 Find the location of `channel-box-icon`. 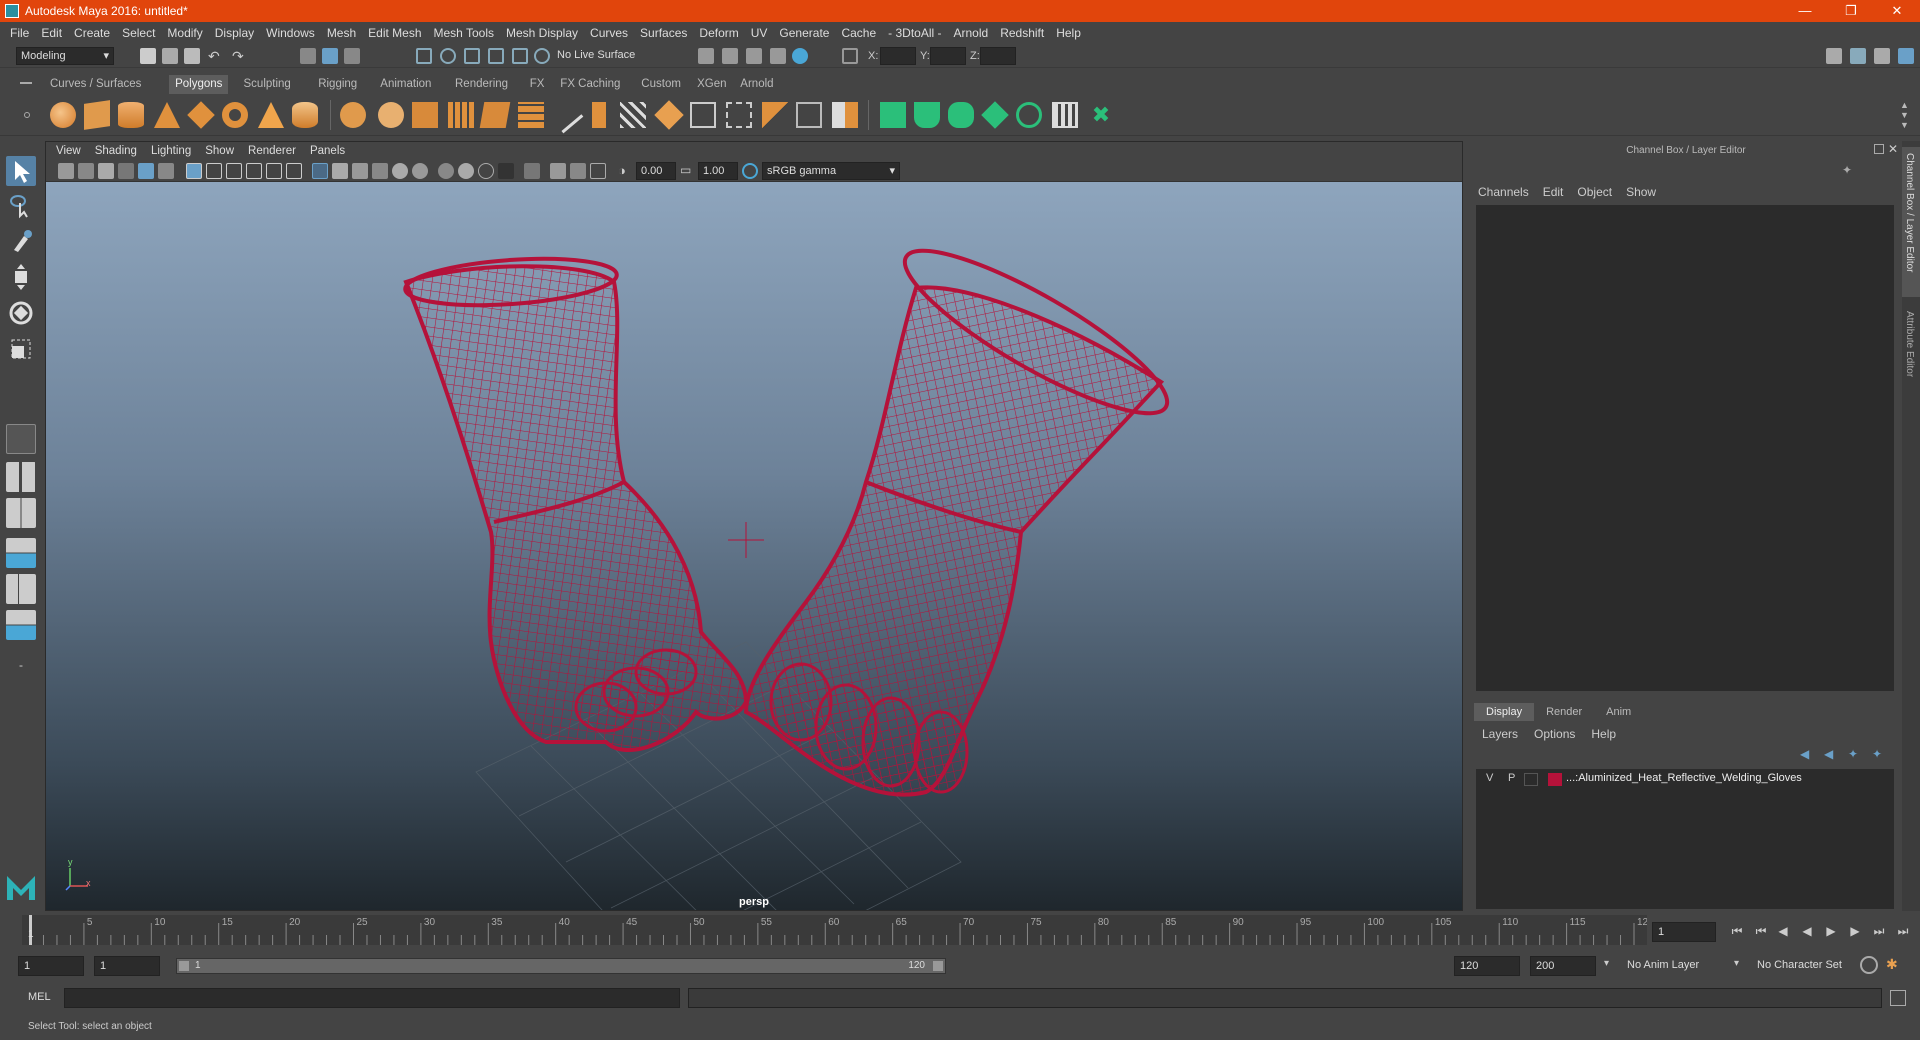

channel-box-icon is located at coordinates (1906, 56).